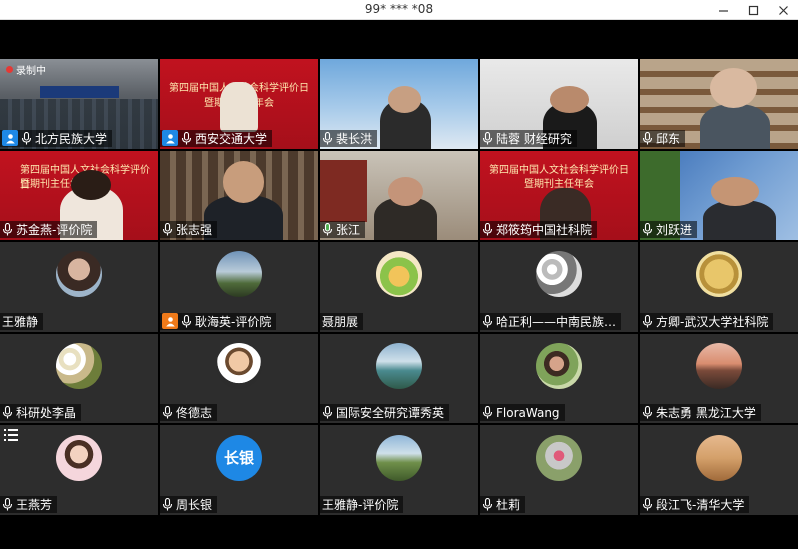  I want to click on participant-name: 聂朋展, so click(340, 321).